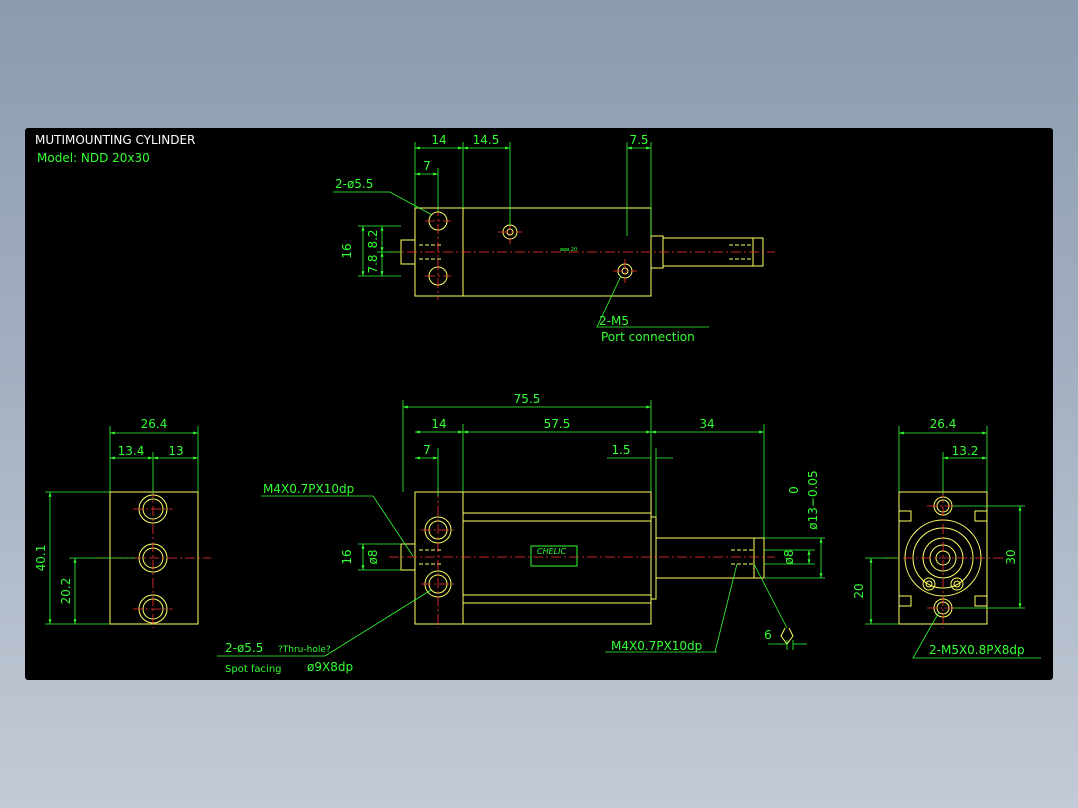  Describe the element at coordinates (794, 490) in the screenshot. I see `dim-tolerance-upper: 0` at that location.